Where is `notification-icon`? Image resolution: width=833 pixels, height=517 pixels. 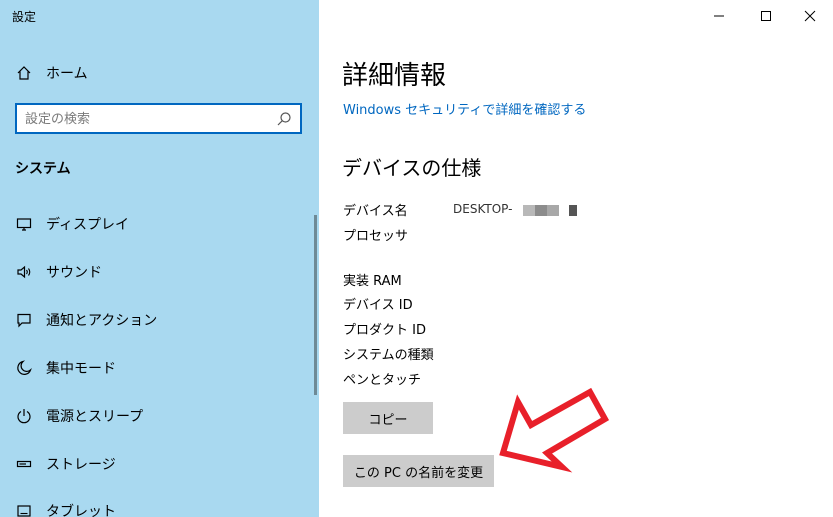 notification-icon is located at coordinates (24, 320).